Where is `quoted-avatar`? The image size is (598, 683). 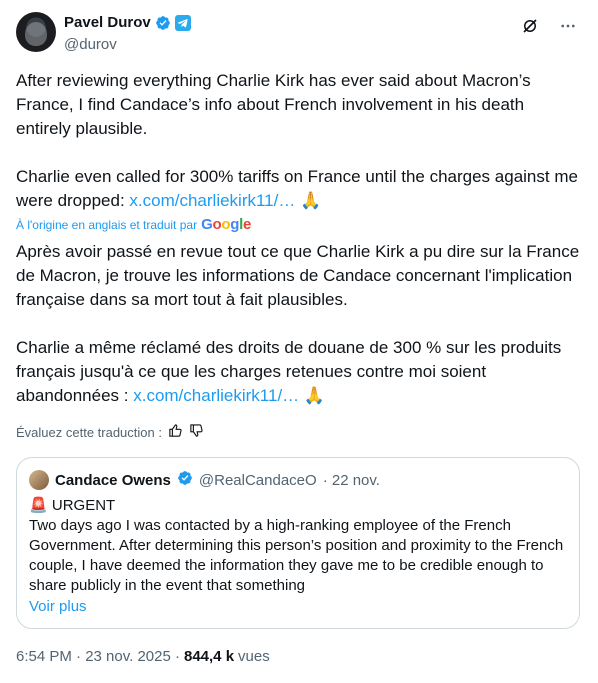
quoted-avatar is located at coordinates (39, 480).